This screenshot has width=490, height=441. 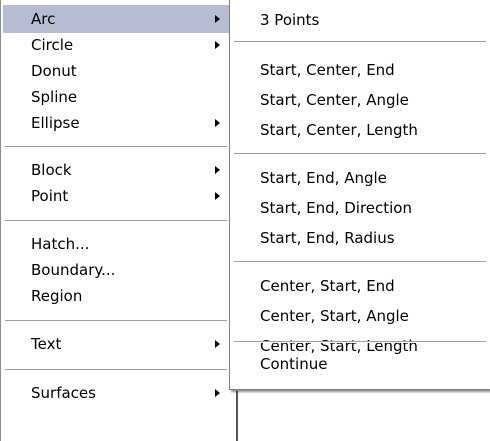 I want to click on submenu-item-start-center-angle: Start, Center, Angle, so click(x=359, y=100).